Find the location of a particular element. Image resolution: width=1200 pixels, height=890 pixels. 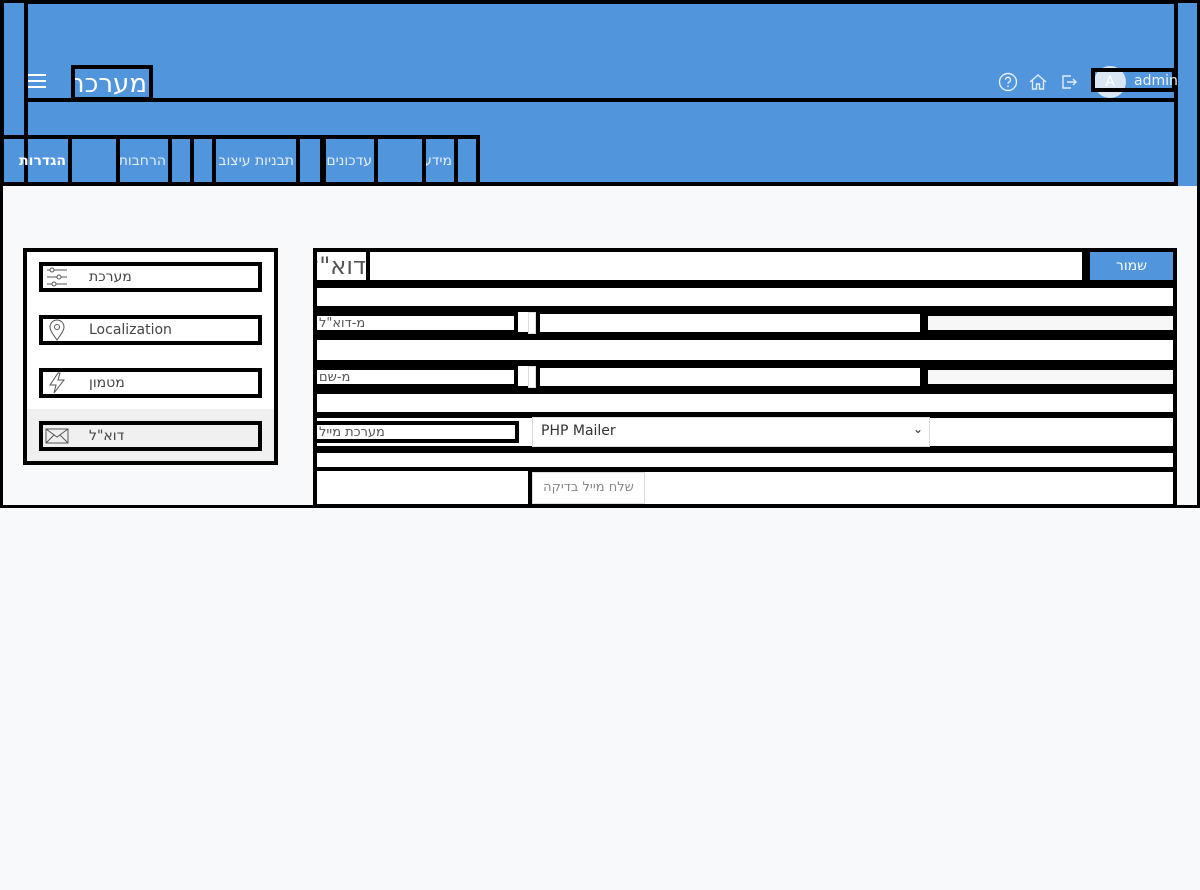

from-name-field is located at coordinates (730, 377).